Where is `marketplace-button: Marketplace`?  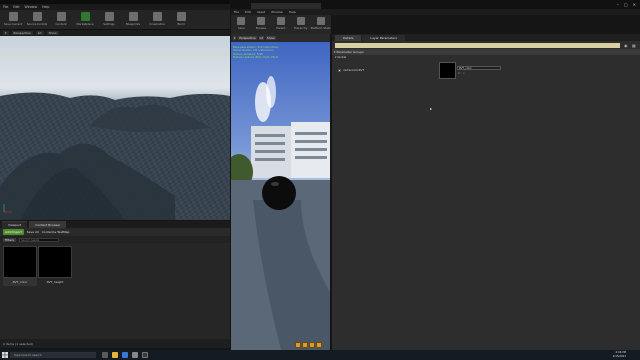 marketplace-button: Marketplace is located at coordinates (85, 20).